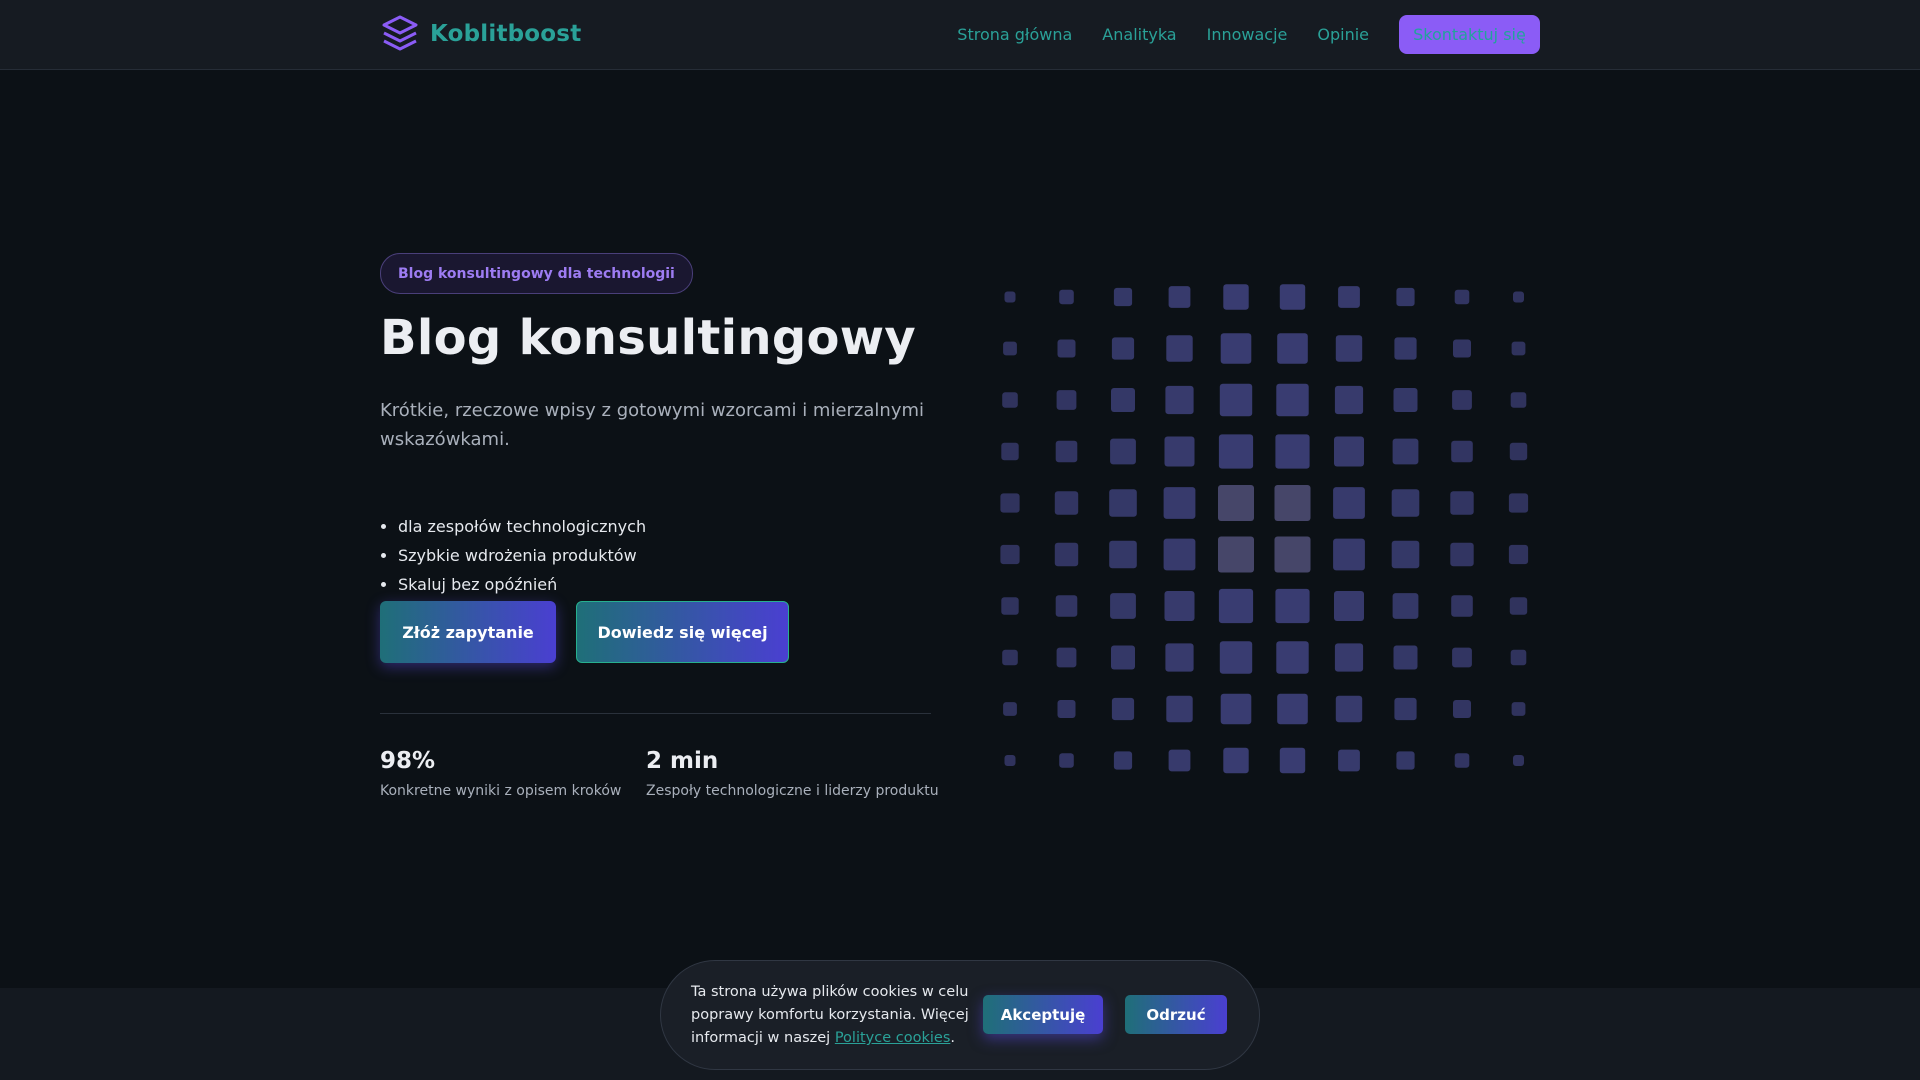 This screenshot has height=1080, width=1920. I want to click on stacked-layers-icon, so click(400, 33).